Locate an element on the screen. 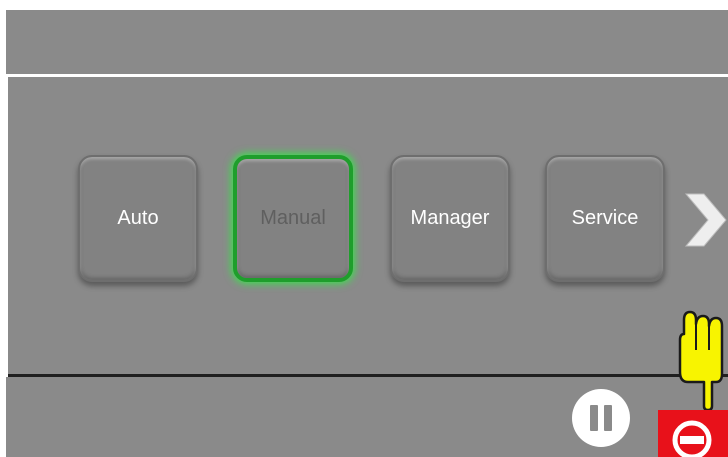 This screenshot has width=728, height=457. pointing-hand-icon is located at coordinates (702, 361).